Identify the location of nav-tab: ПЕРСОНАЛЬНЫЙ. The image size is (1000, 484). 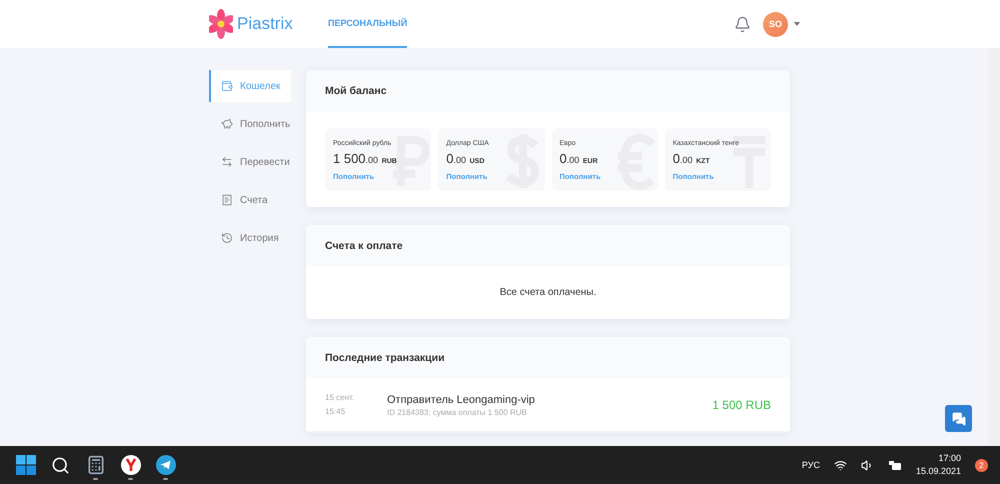
(368, 24).